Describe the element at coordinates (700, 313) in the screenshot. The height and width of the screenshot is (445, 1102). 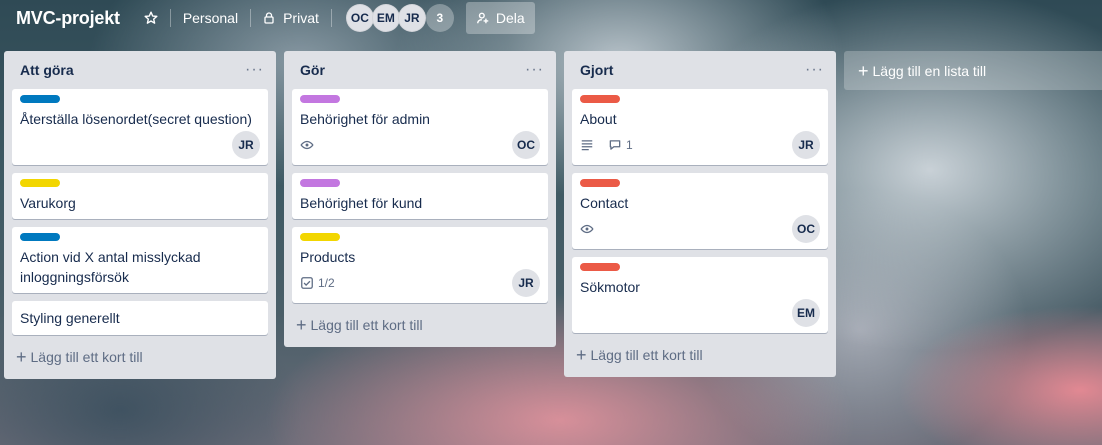
I see `card-footer: EM` at that location.